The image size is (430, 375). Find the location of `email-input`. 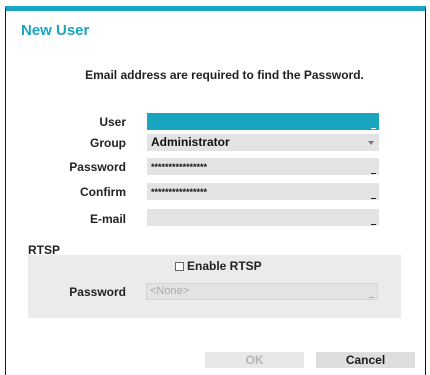

email-input is located at coordinates (263, 217).